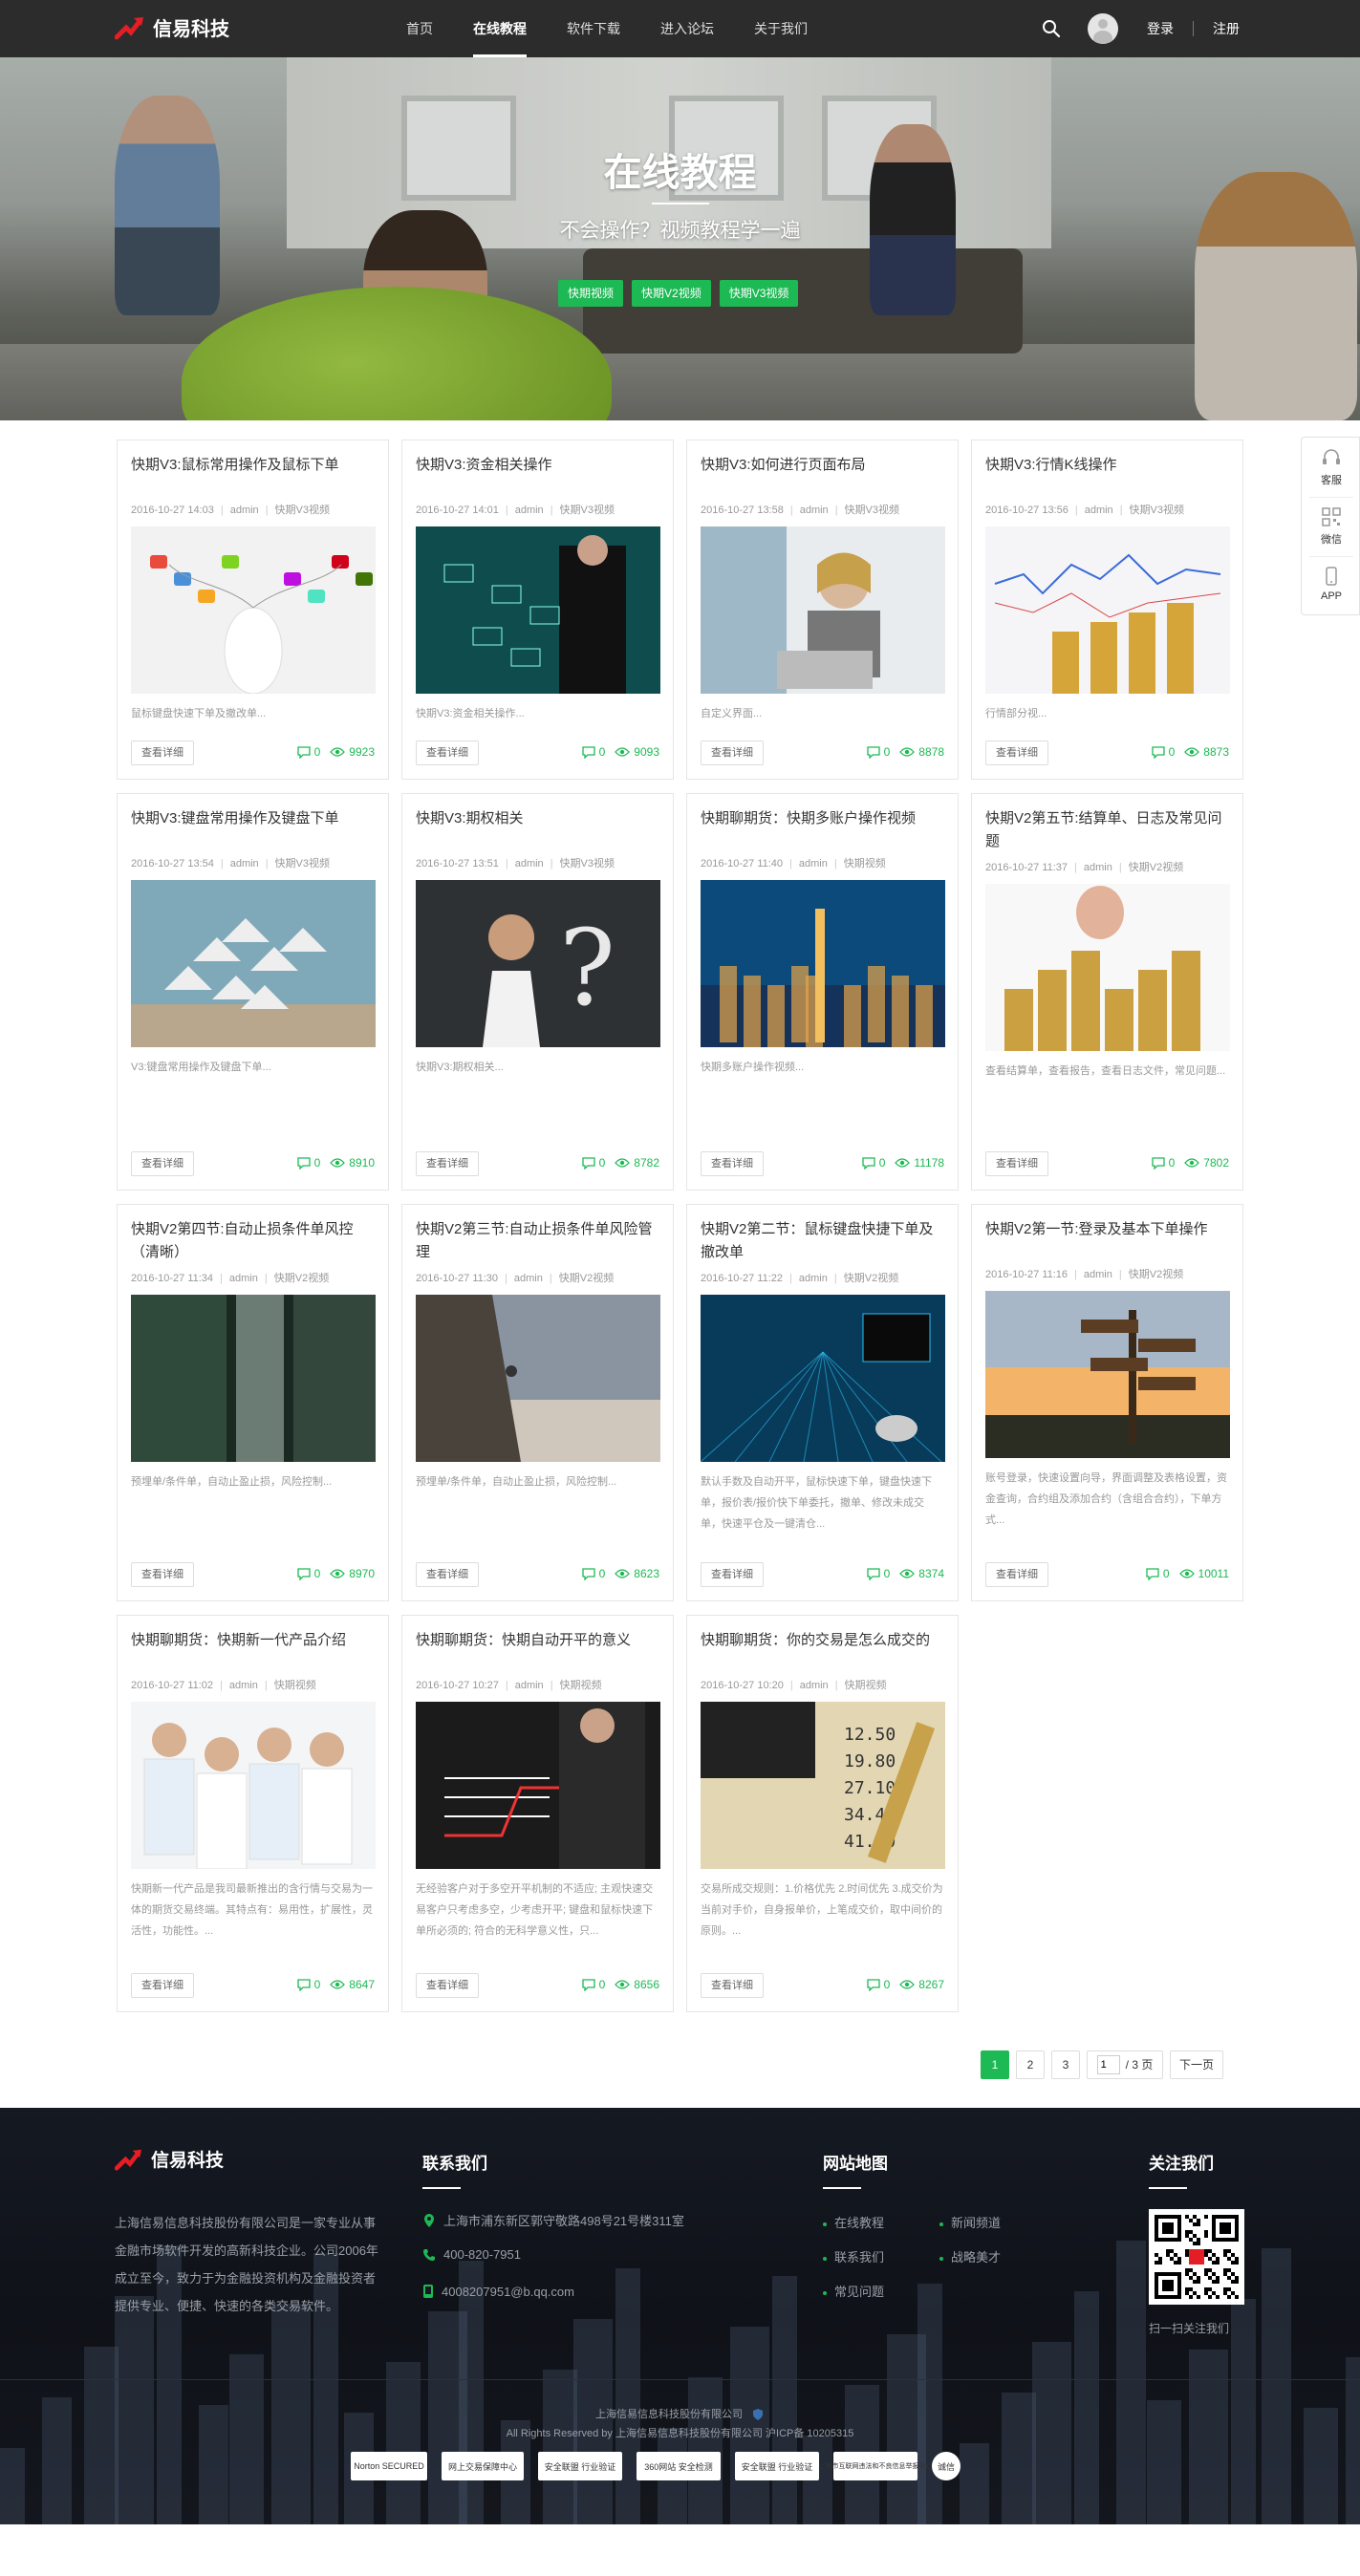 This screenshot has height=2576, width=1360. What do you see at coordinates (538, 963) in the screenshot?
I see `card-thumbnail: ?` at bounding box center [538, 963].